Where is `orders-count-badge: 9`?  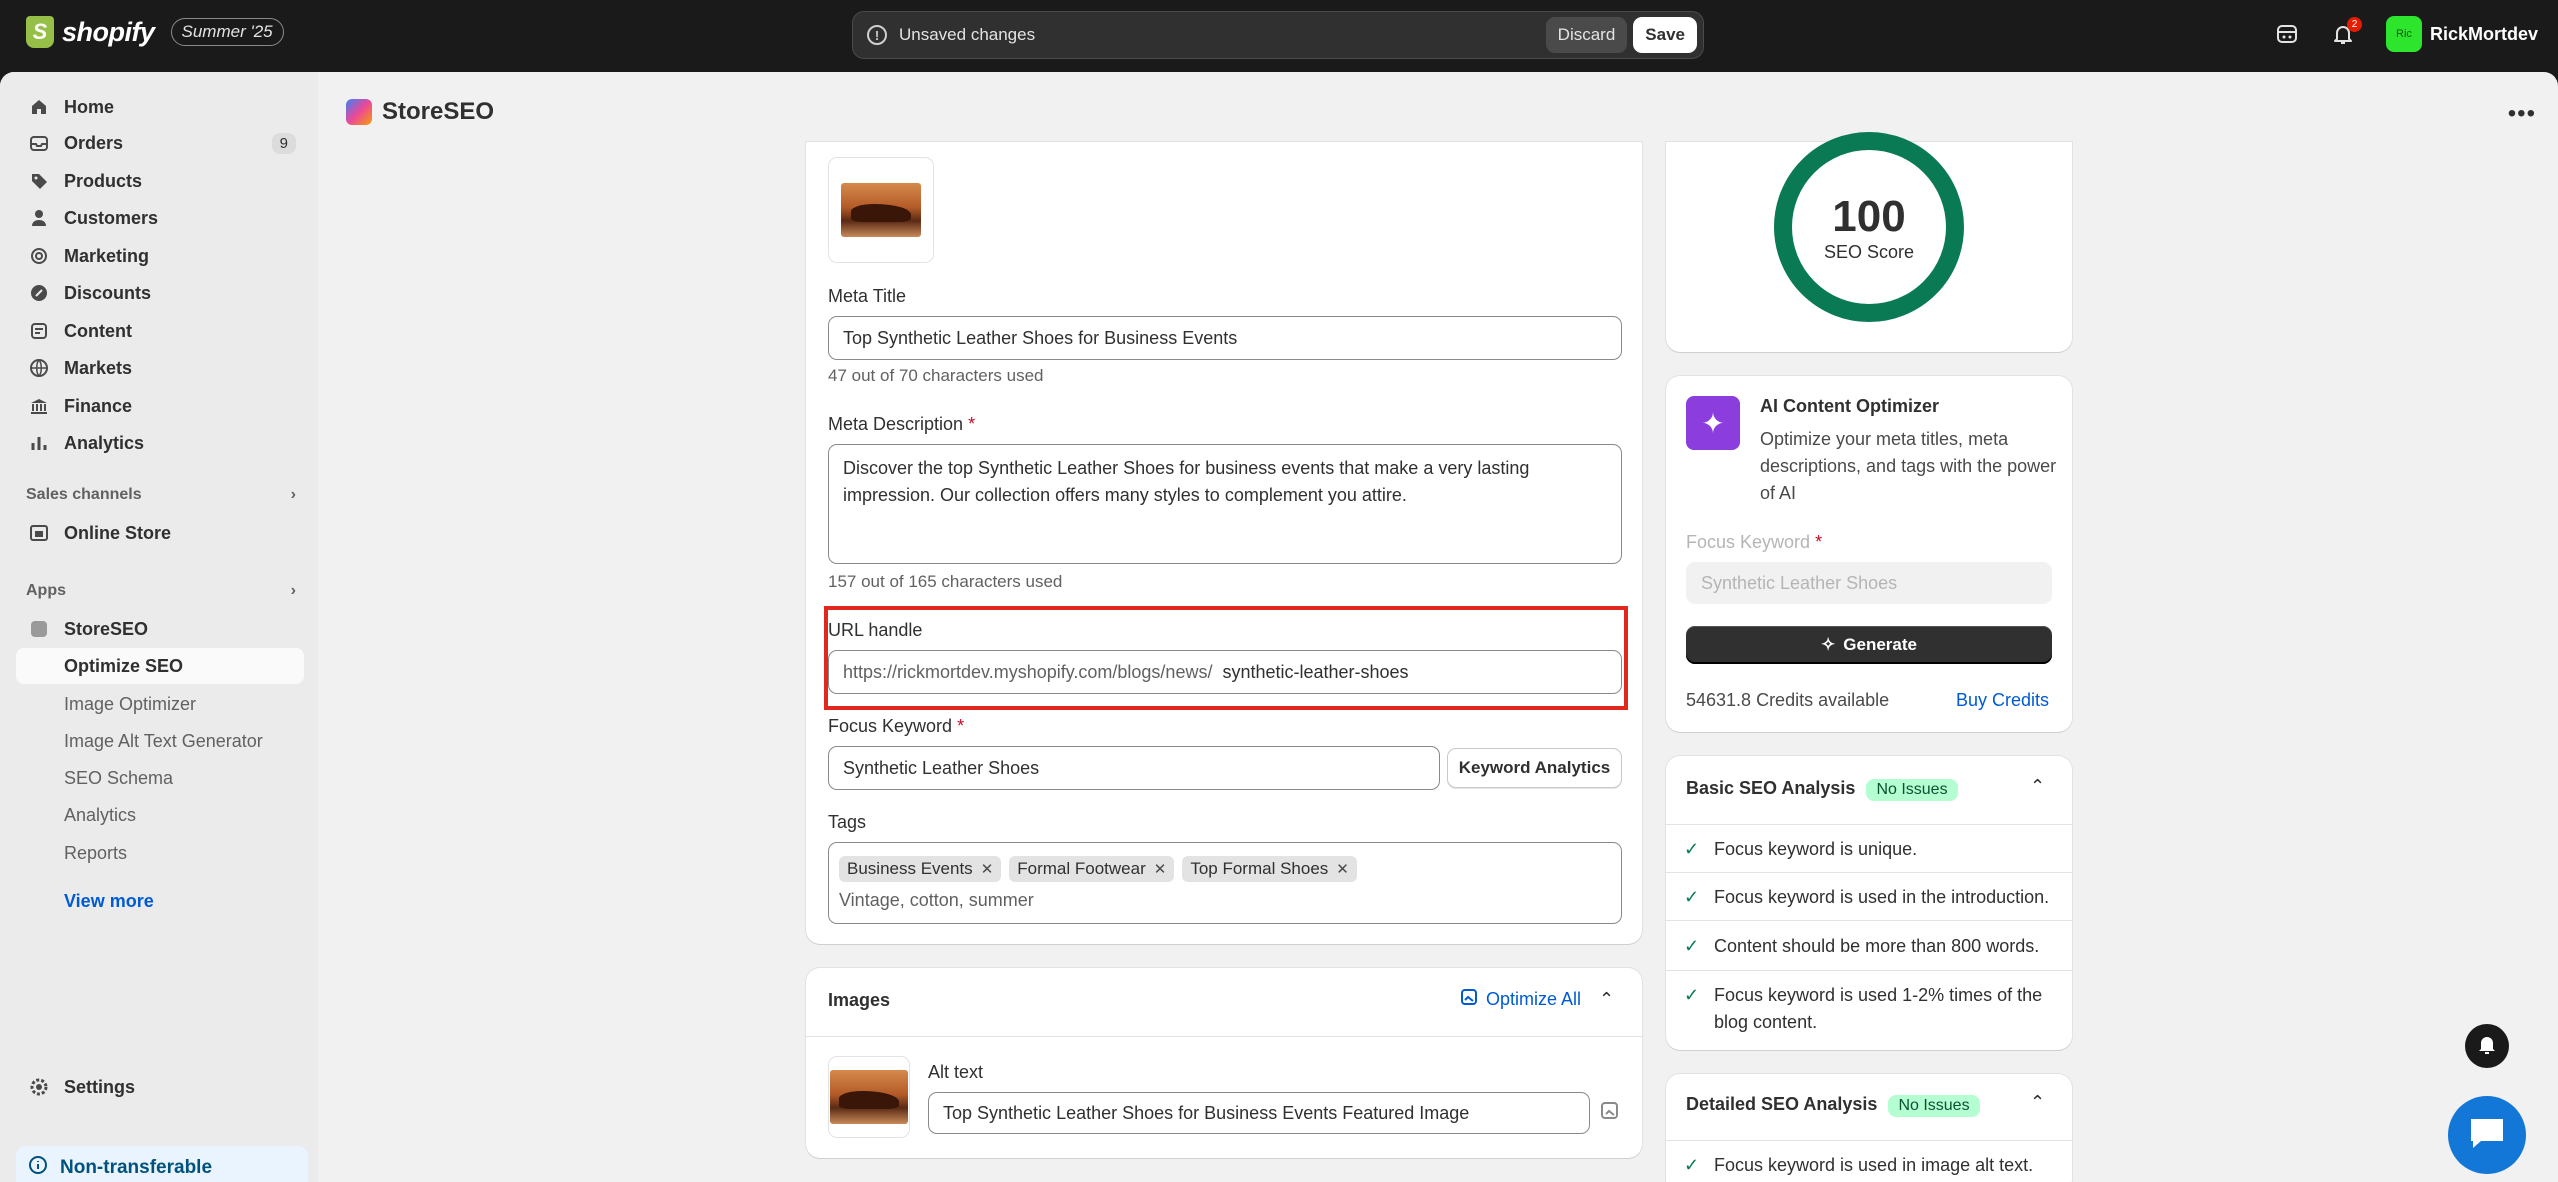
orders-count-badge: 9 is located at coordinates (283, 143).